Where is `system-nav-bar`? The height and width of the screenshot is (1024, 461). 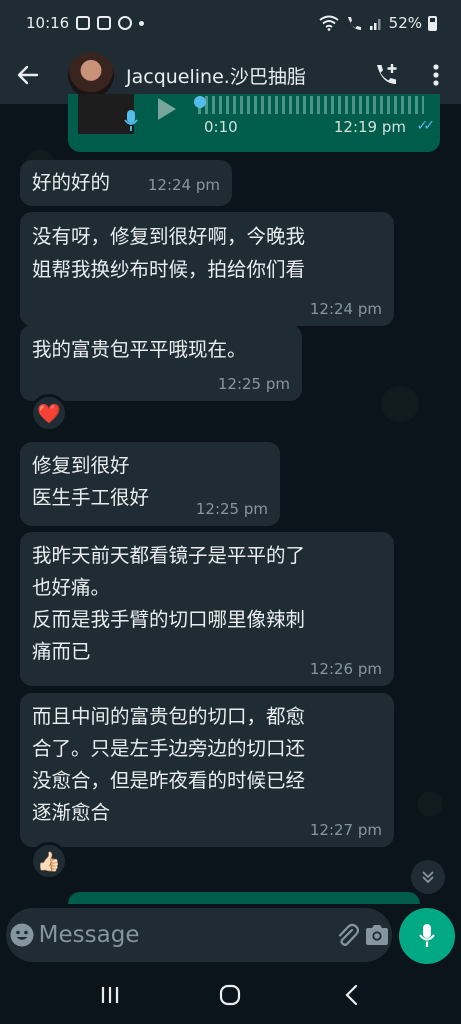 system-nav-bar is located at coordinates (230, 995).